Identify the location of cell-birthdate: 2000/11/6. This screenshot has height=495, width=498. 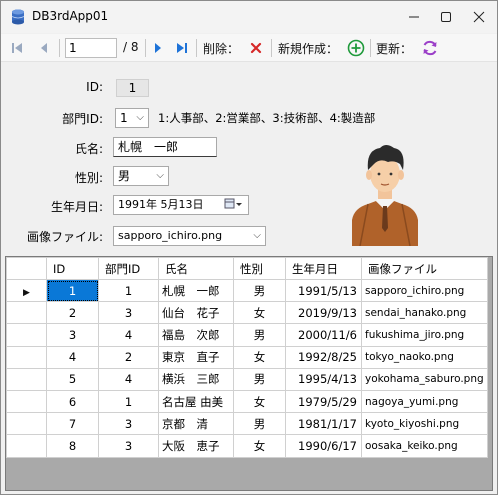
(323, 335).